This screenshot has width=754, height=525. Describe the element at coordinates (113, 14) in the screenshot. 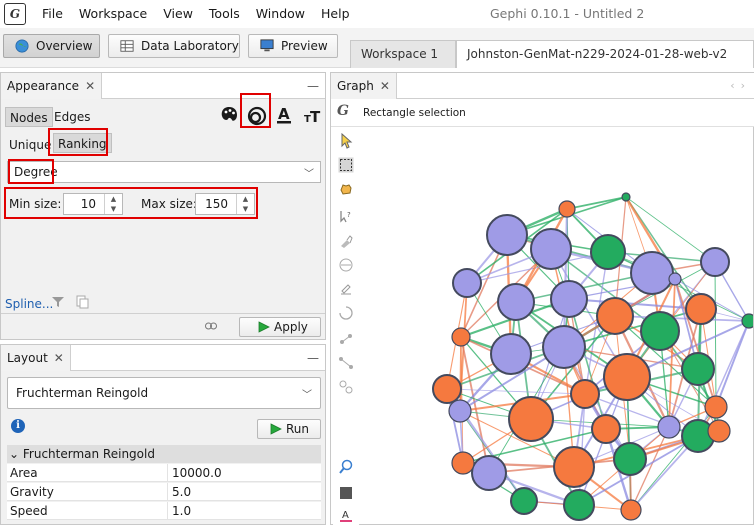

I see `menu-workspace: Workspace` at that location.